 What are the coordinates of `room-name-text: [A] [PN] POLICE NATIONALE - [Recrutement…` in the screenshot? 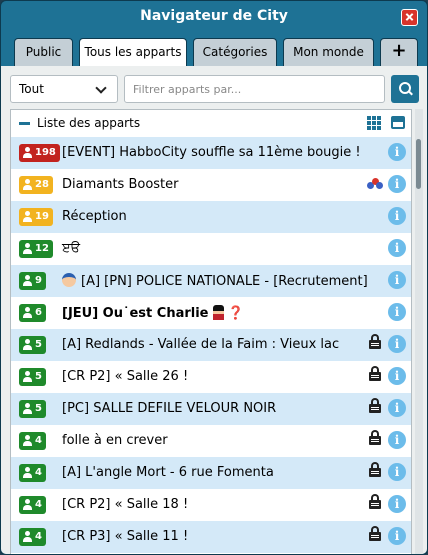 It's located at (224, 281).